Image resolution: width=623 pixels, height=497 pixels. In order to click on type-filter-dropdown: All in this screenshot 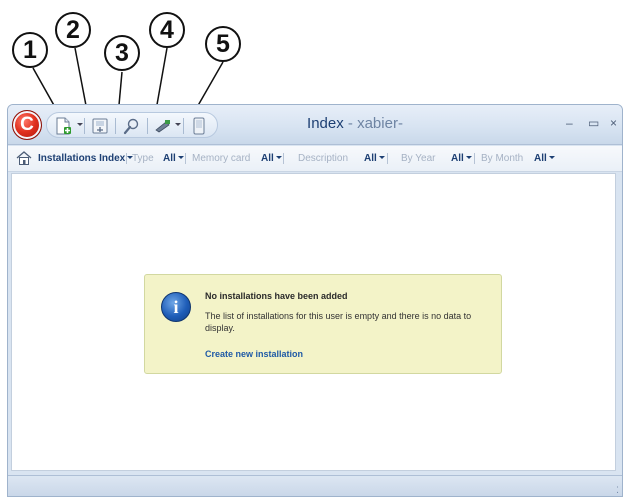, I will do `click(173, 158)`.